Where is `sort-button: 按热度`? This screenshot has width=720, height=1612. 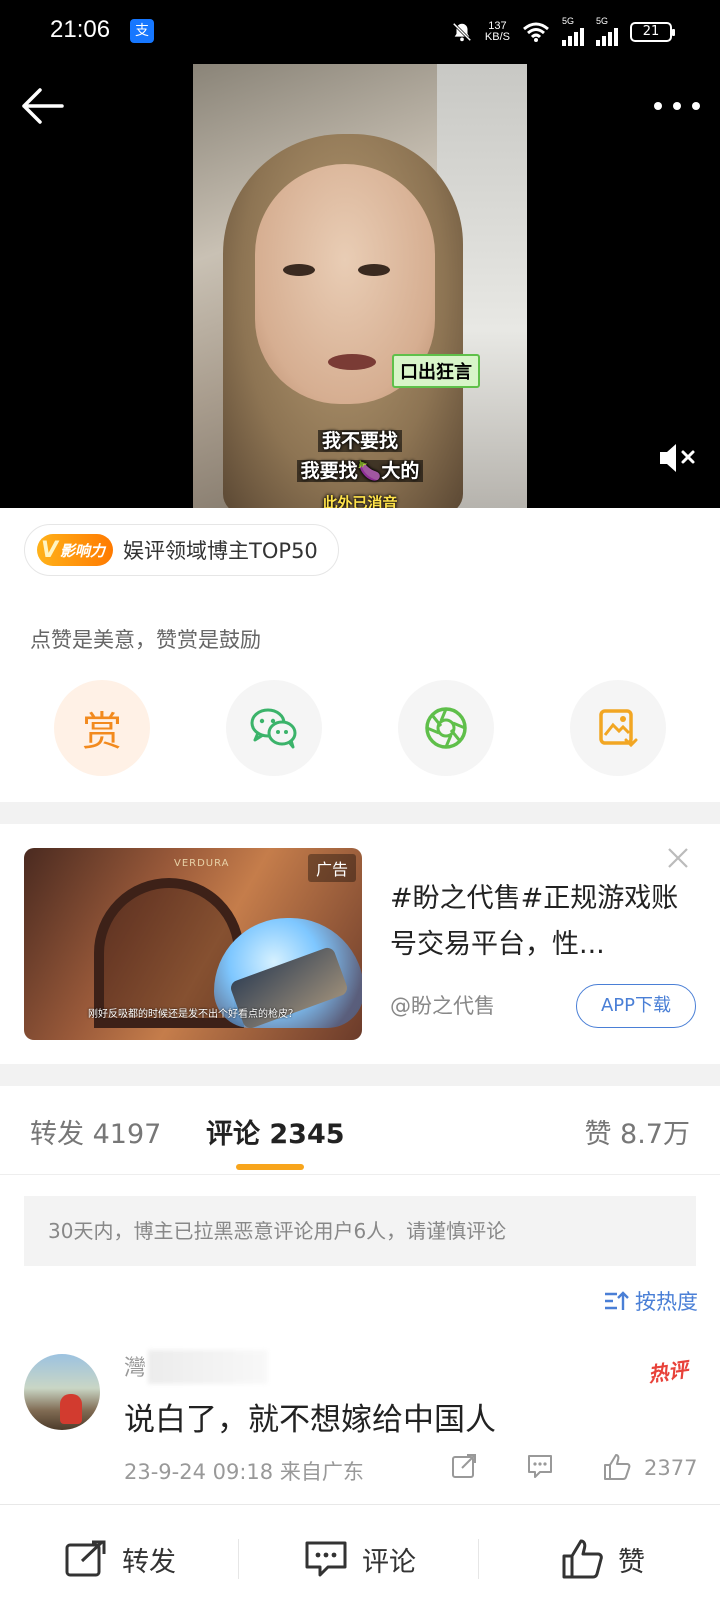
sort-button: 按热度 is located at coordinates (650, 1301).